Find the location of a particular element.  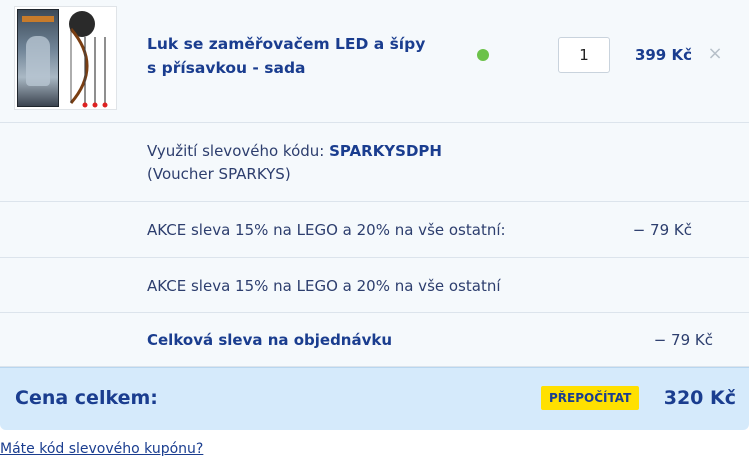

grand-total-label: Cena celkem: is located at coordinates (86, 398).